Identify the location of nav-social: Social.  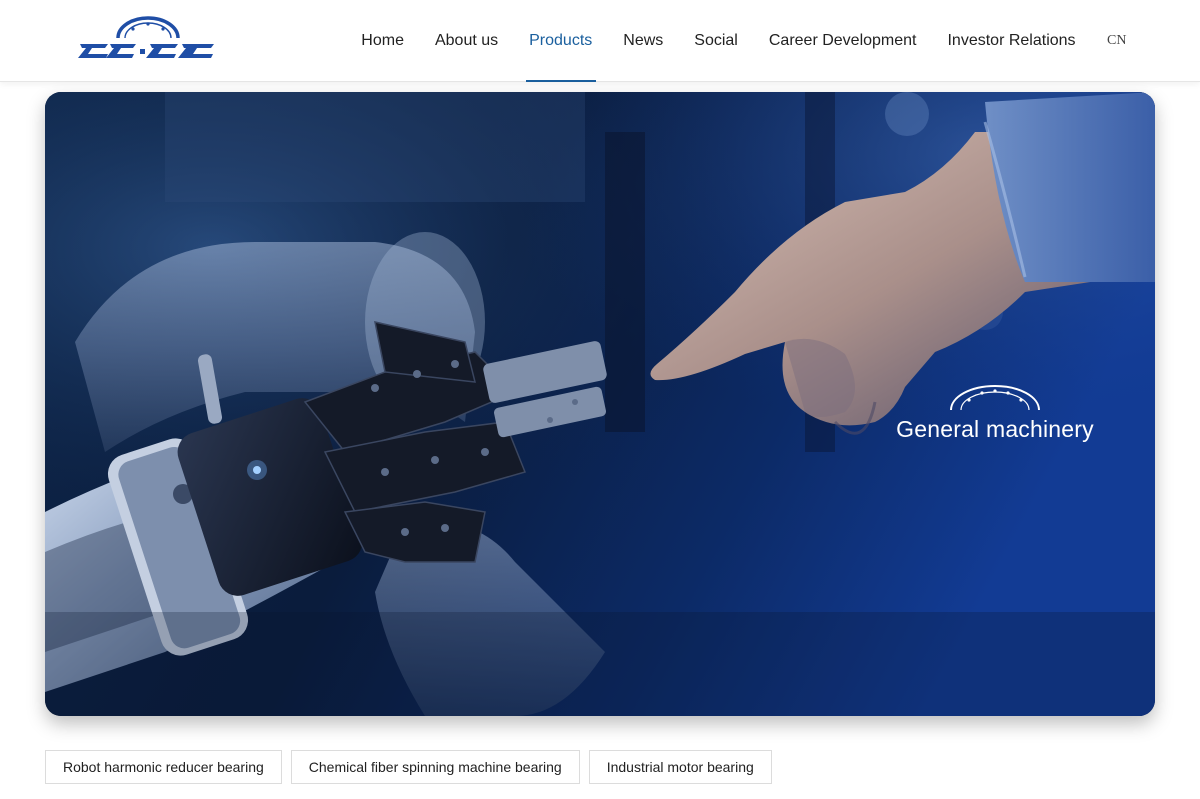
(716, 41).